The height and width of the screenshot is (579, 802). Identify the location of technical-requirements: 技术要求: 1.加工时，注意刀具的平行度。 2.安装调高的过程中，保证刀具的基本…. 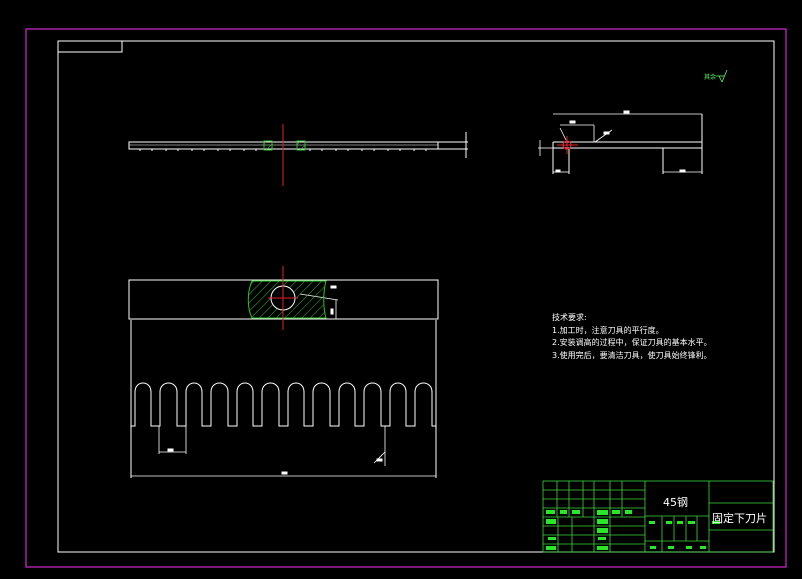
(632, 337).